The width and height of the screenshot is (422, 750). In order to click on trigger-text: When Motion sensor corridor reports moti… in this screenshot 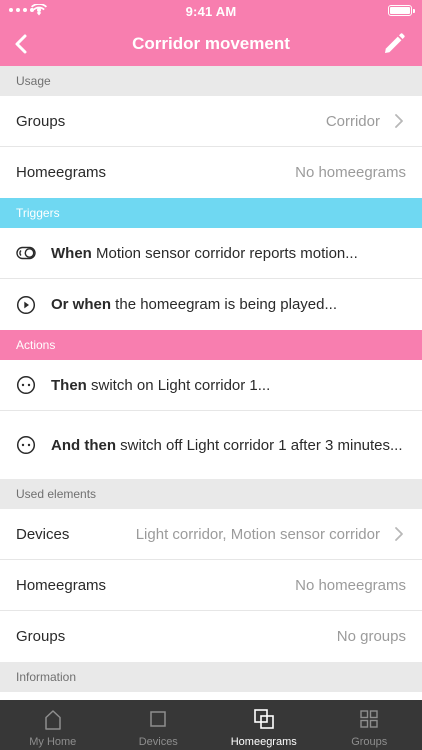, I will do `click(204, 253)`.